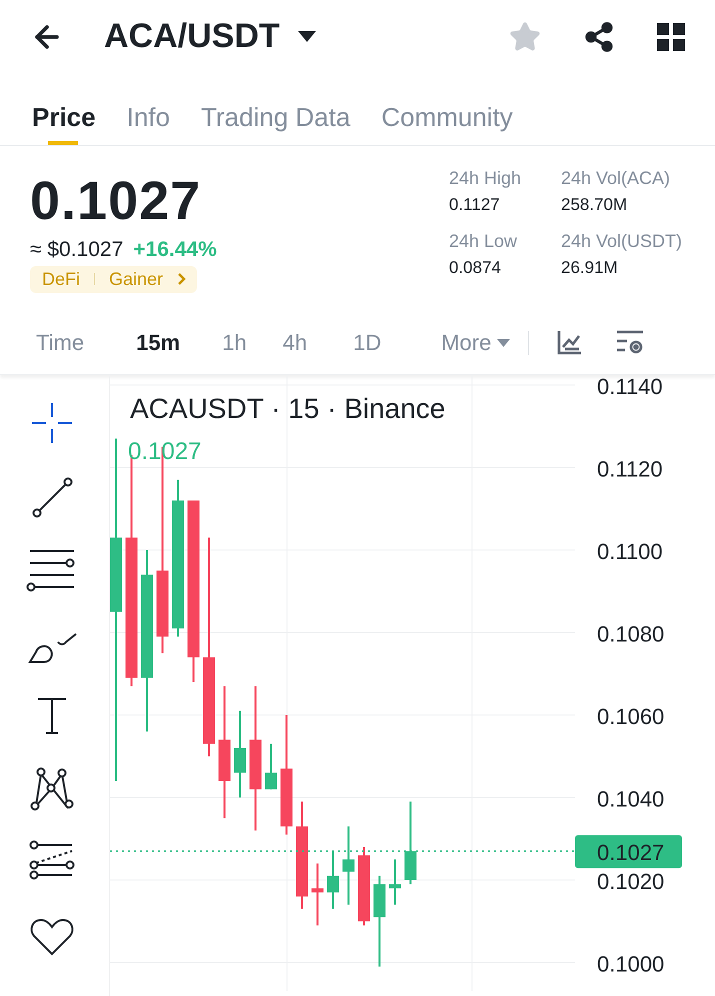 This screenshot has height=996, width=715. I want to click on stat-value: 258.70M, so click(594, 204).